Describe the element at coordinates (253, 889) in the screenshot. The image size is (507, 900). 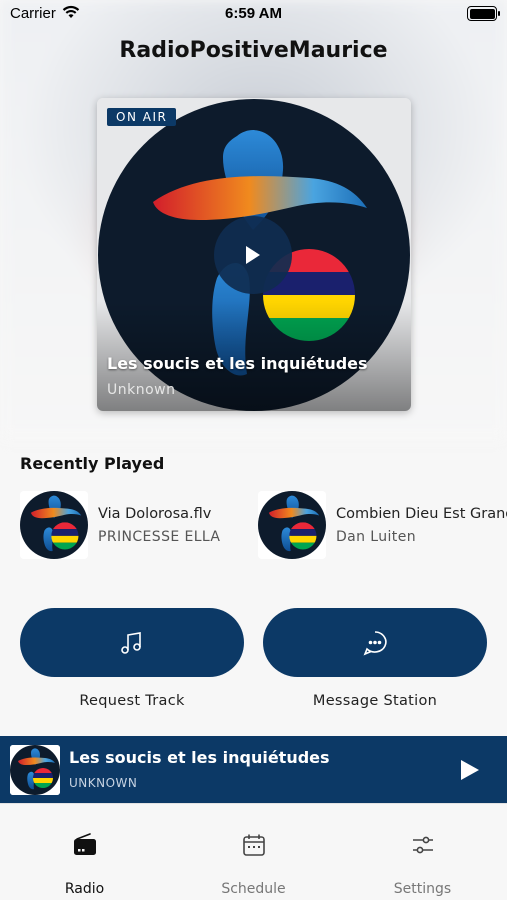
I see `tab-label: Schedule` at that location.